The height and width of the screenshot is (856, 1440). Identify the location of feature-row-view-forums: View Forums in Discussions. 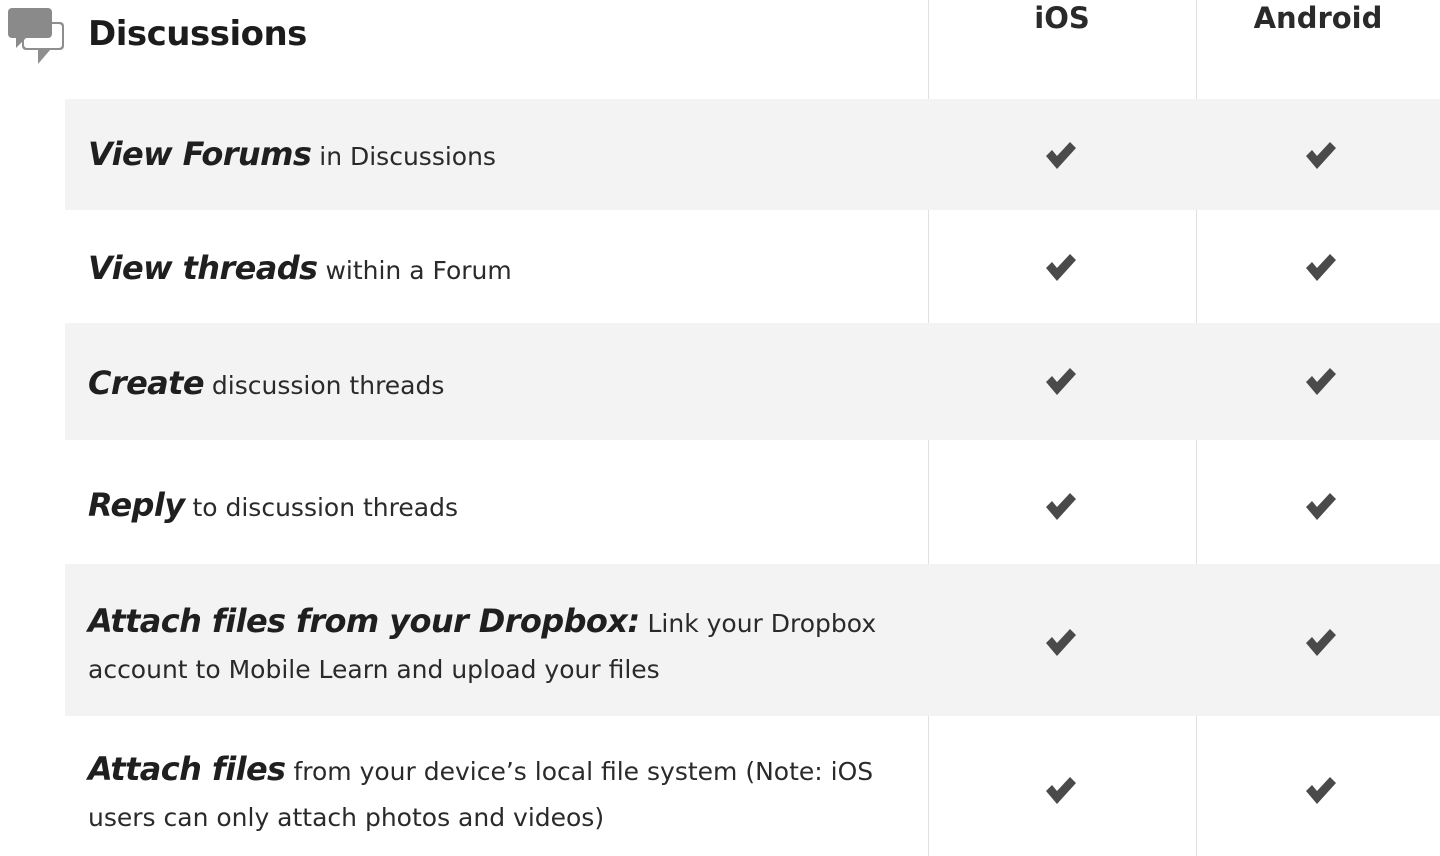
(752, 154).